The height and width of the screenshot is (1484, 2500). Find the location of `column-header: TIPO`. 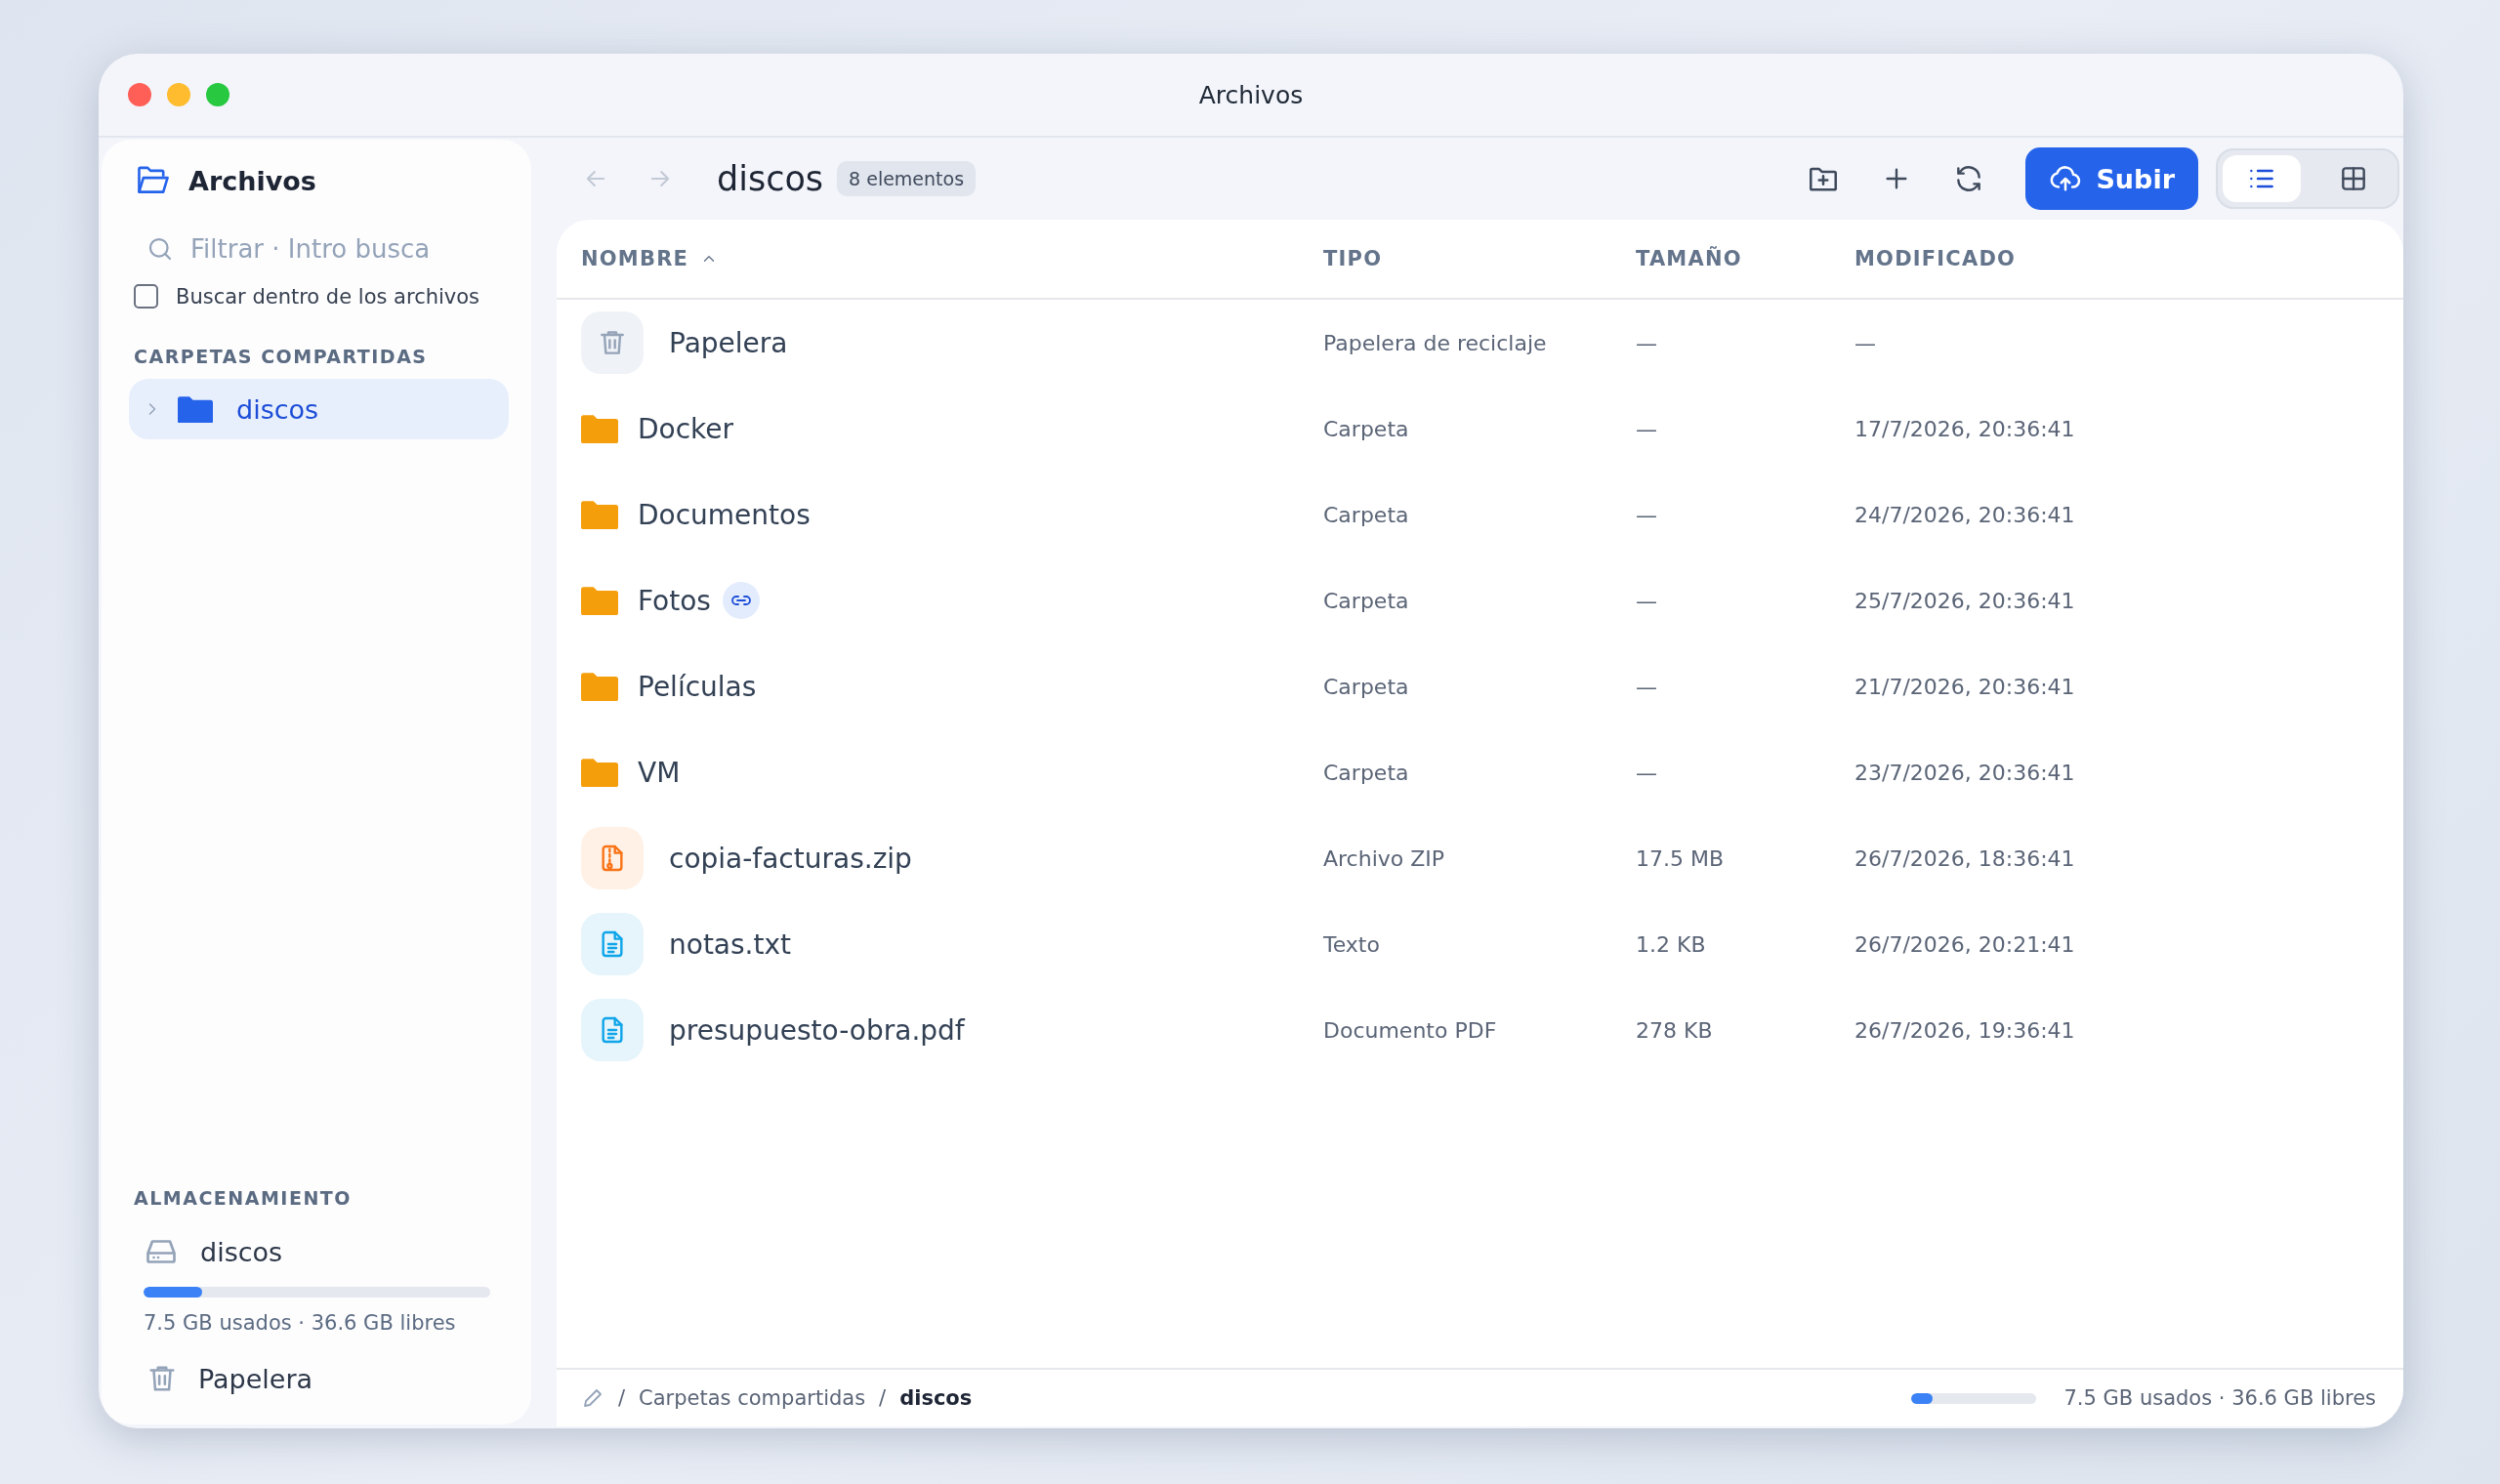

column-header: TIPO is located at coordinates (1353, 259).